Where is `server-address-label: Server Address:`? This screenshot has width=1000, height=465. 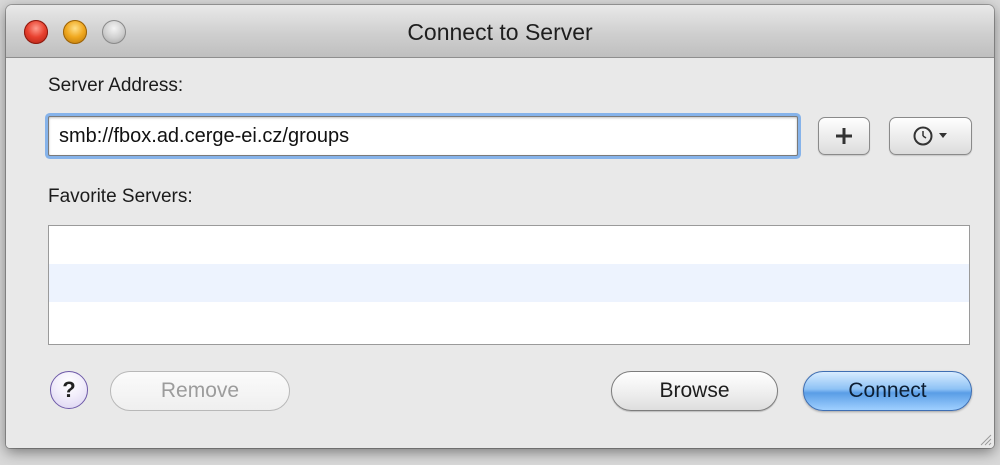
server-address-label: Server Address: is located at coordinates (116, 85).